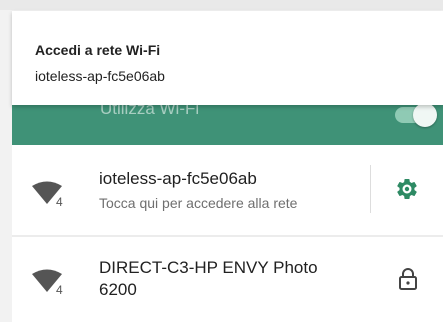 The height and width of the screenshot is (322, 443). I want to click on network-name-line2: 6200, so click(118, 289).